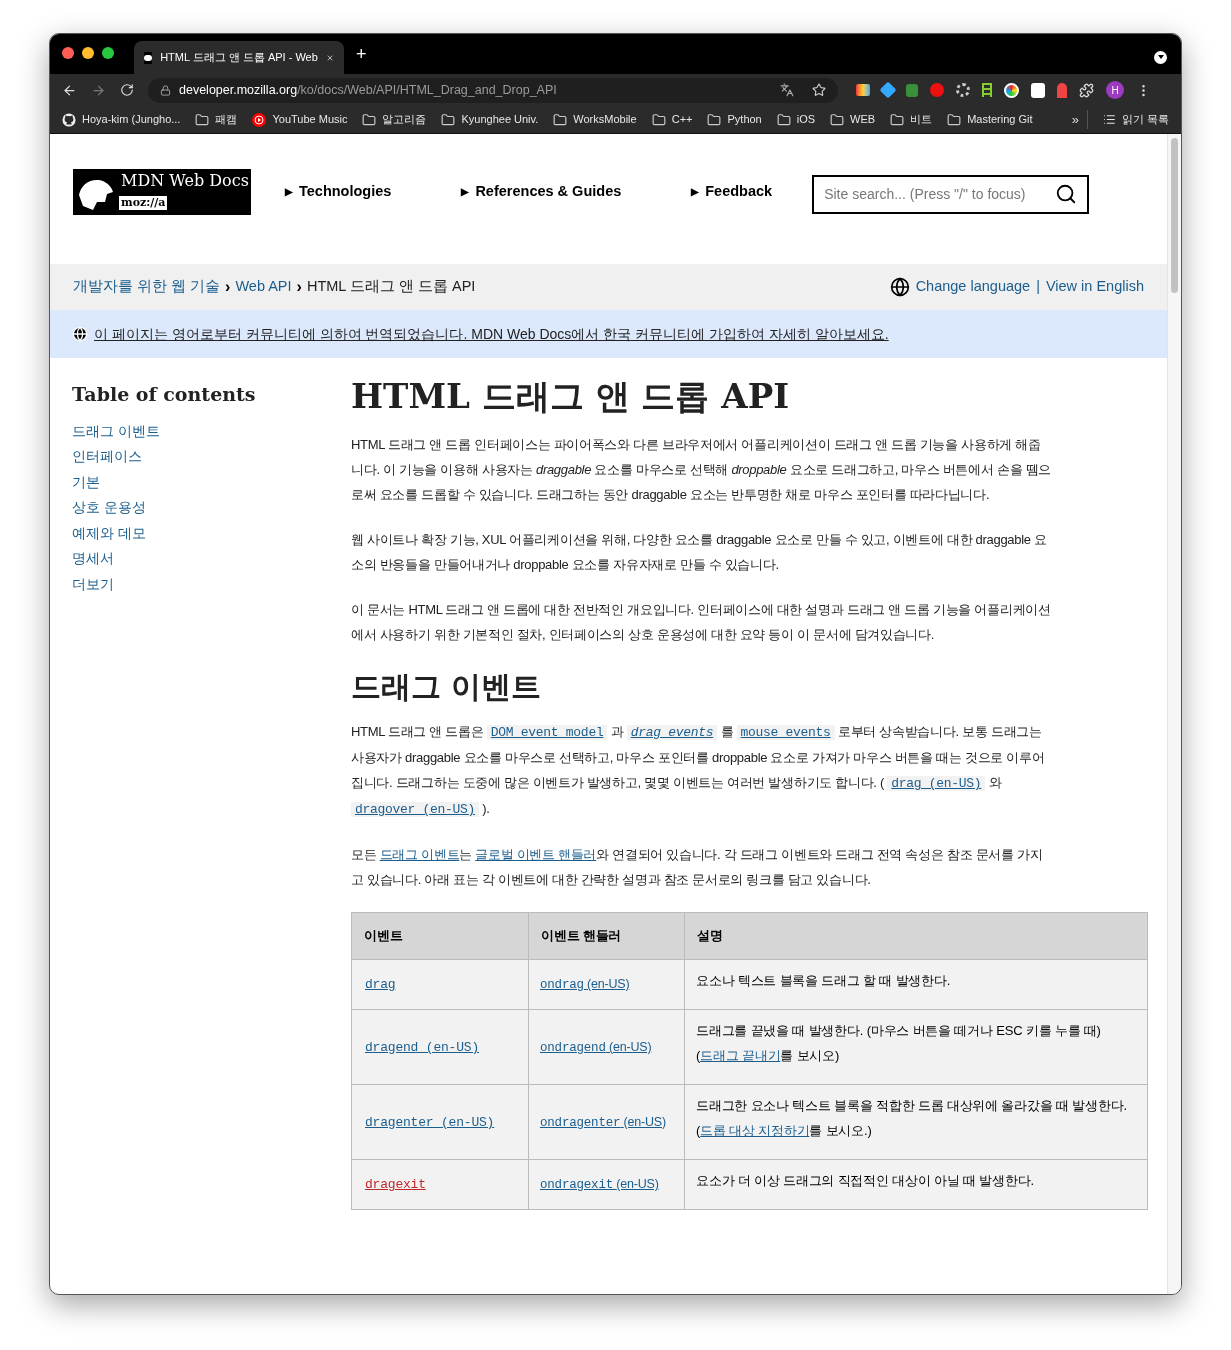  I want to click on event-link: dragenter (en-US), so click(430, 1122).